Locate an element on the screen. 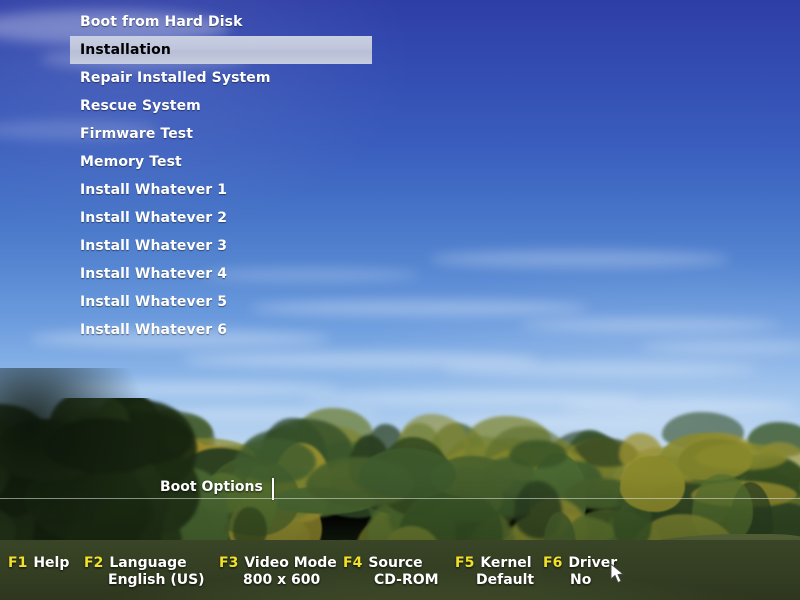 The width and height of the screenshot is (800, 600). function-key-value: CD-ROM is located at coordinates (406, 580).